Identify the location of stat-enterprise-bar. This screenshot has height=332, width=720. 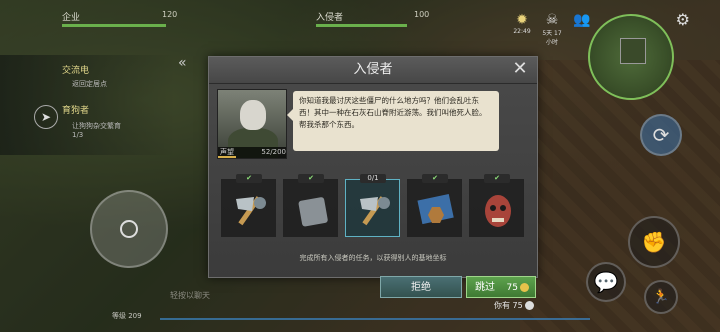
(114, 25).